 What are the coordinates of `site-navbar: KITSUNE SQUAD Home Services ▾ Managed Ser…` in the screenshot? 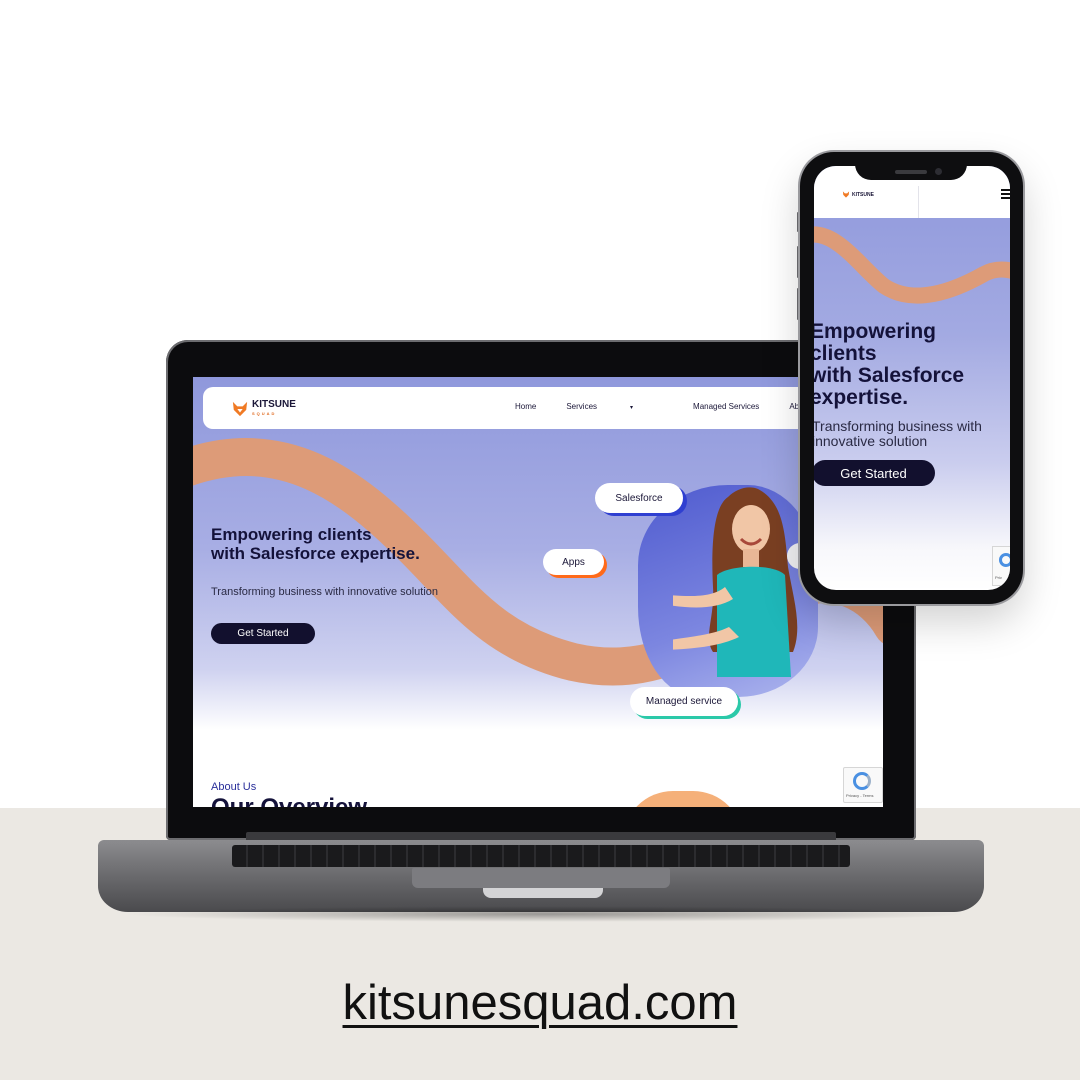 It's located at (543, 408).